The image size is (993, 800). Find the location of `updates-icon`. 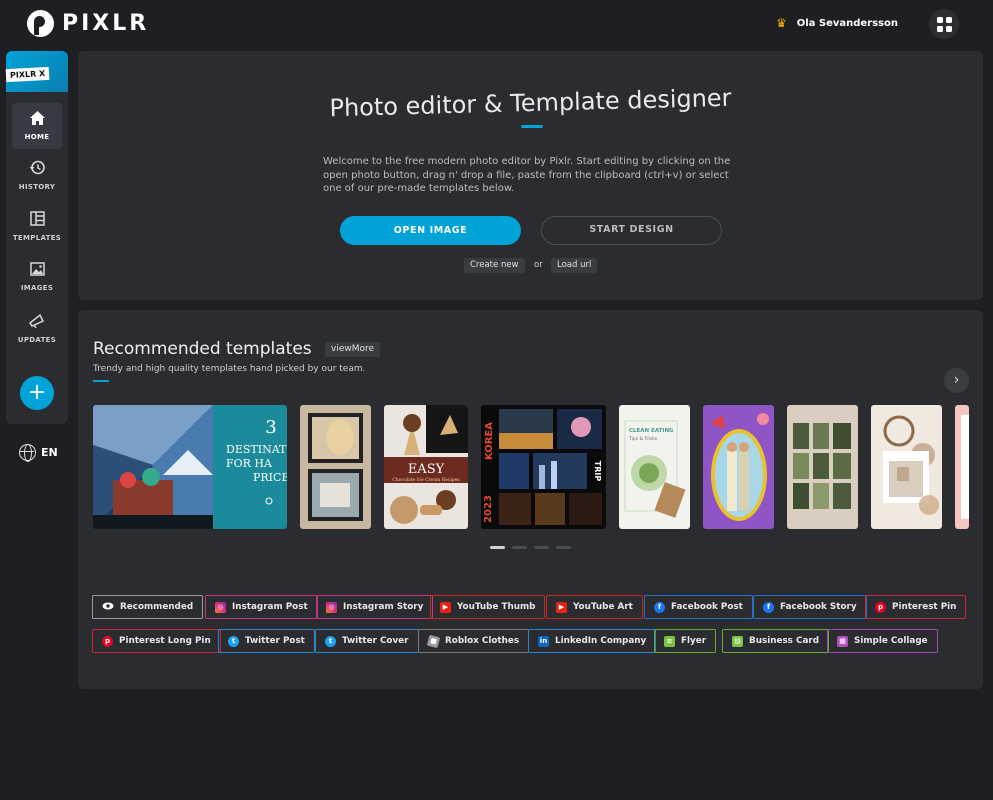

updates-icon is located at coordinates (36, 322).